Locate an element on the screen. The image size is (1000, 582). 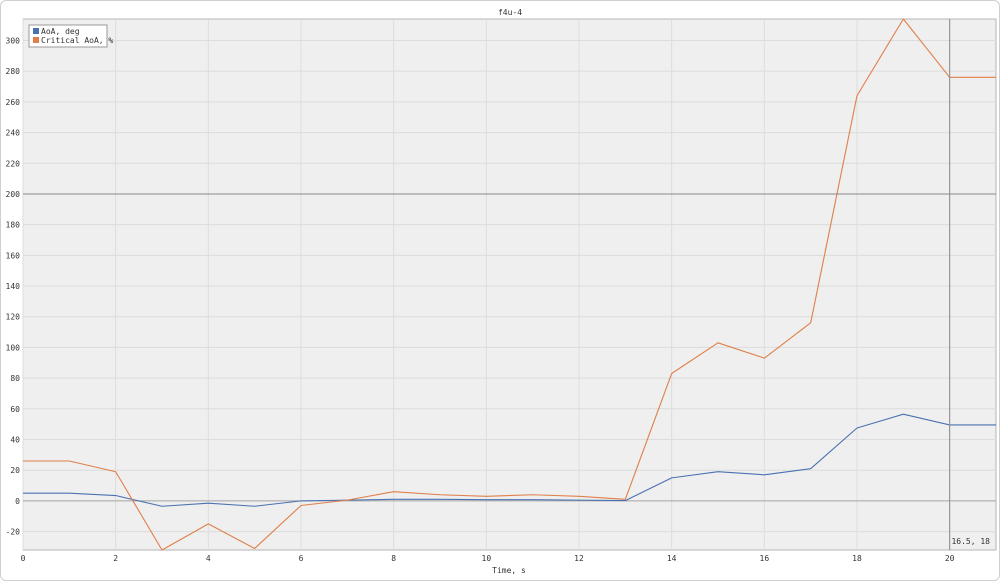
crosshair-value-label: 16.5, 18 is located at coordinates (970, 541).